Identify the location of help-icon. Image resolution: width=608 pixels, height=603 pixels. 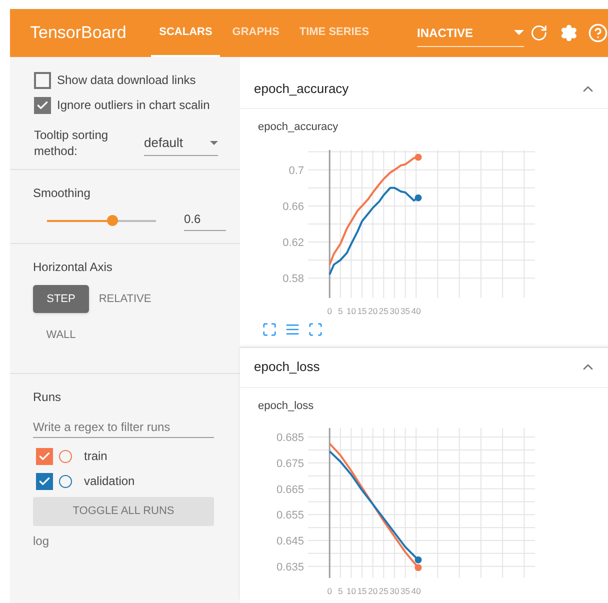
(598, 33).